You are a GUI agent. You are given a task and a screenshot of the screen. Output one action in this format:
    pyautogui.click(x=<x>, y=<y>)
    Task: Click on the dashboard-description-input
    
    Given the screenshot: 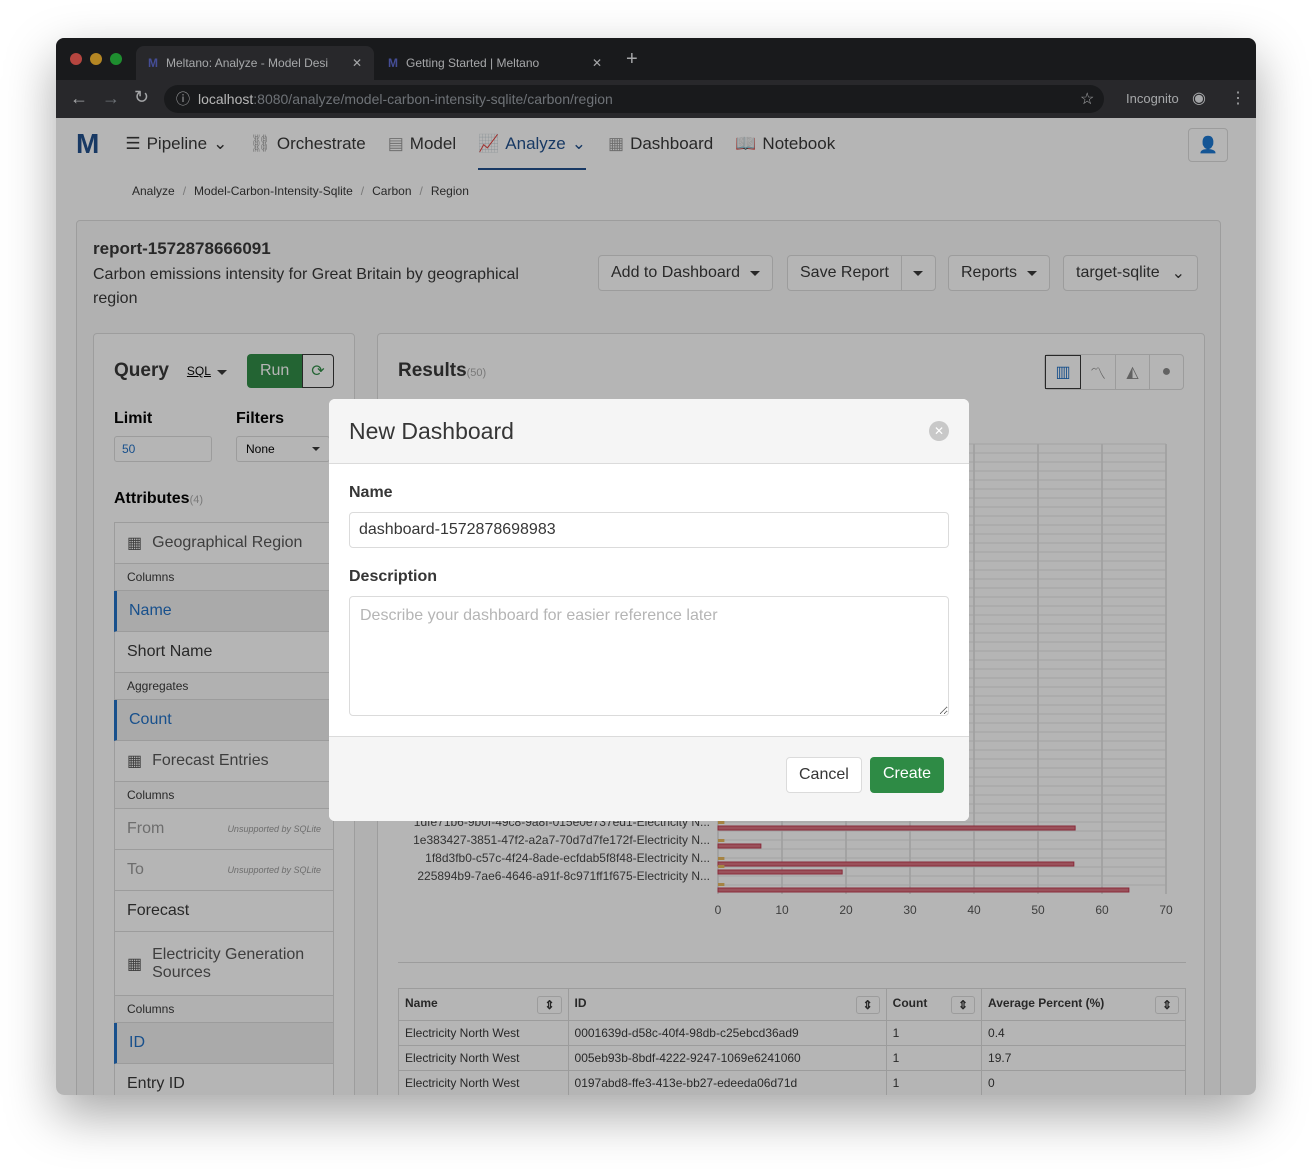 What is the action you would take?
    pyautogui.click(x=649, y=656)
    